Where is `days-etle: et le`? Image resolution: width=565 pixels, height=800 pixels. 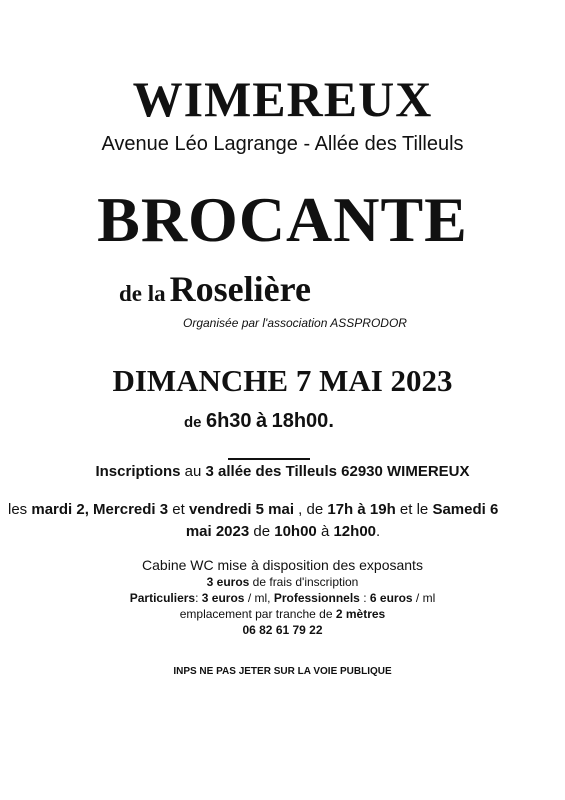
days-etle: et le is located at coordinates (414, 509).